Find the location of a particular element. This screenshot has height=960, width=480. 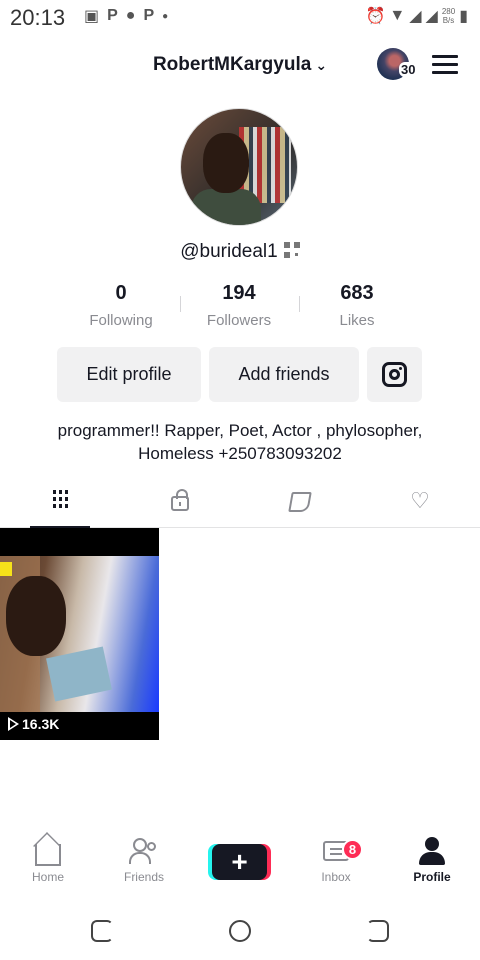

system-home-button is located at coordinates (240, 931).